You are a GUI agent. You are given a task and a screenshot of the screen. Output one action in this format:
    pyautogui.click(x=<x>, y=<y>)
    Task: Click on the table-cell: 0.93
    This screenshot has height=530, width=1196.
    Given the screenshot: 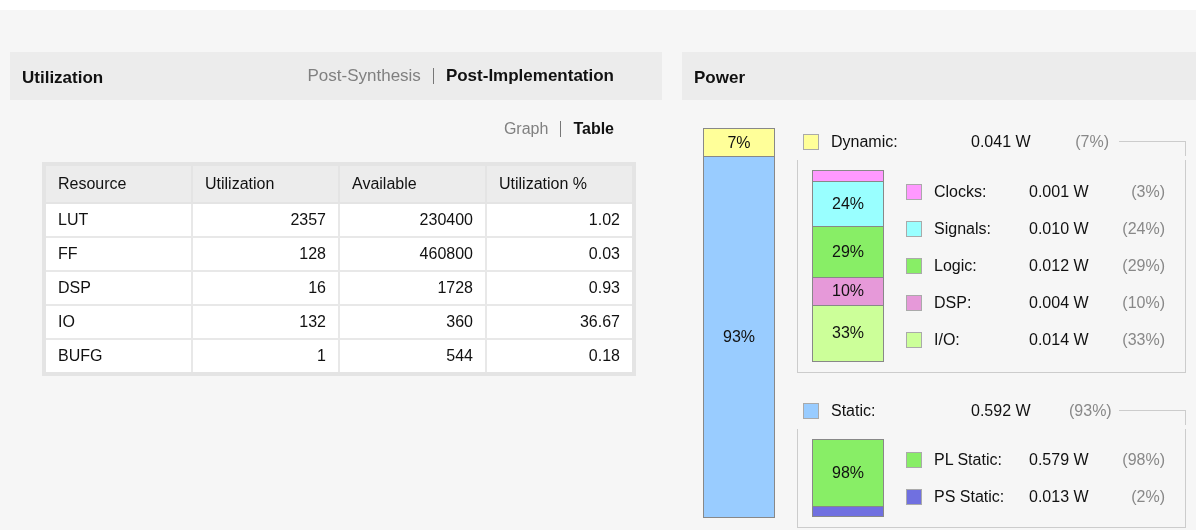 What is the action you would take?
    pyautogui.click(x=560, y=288)
    